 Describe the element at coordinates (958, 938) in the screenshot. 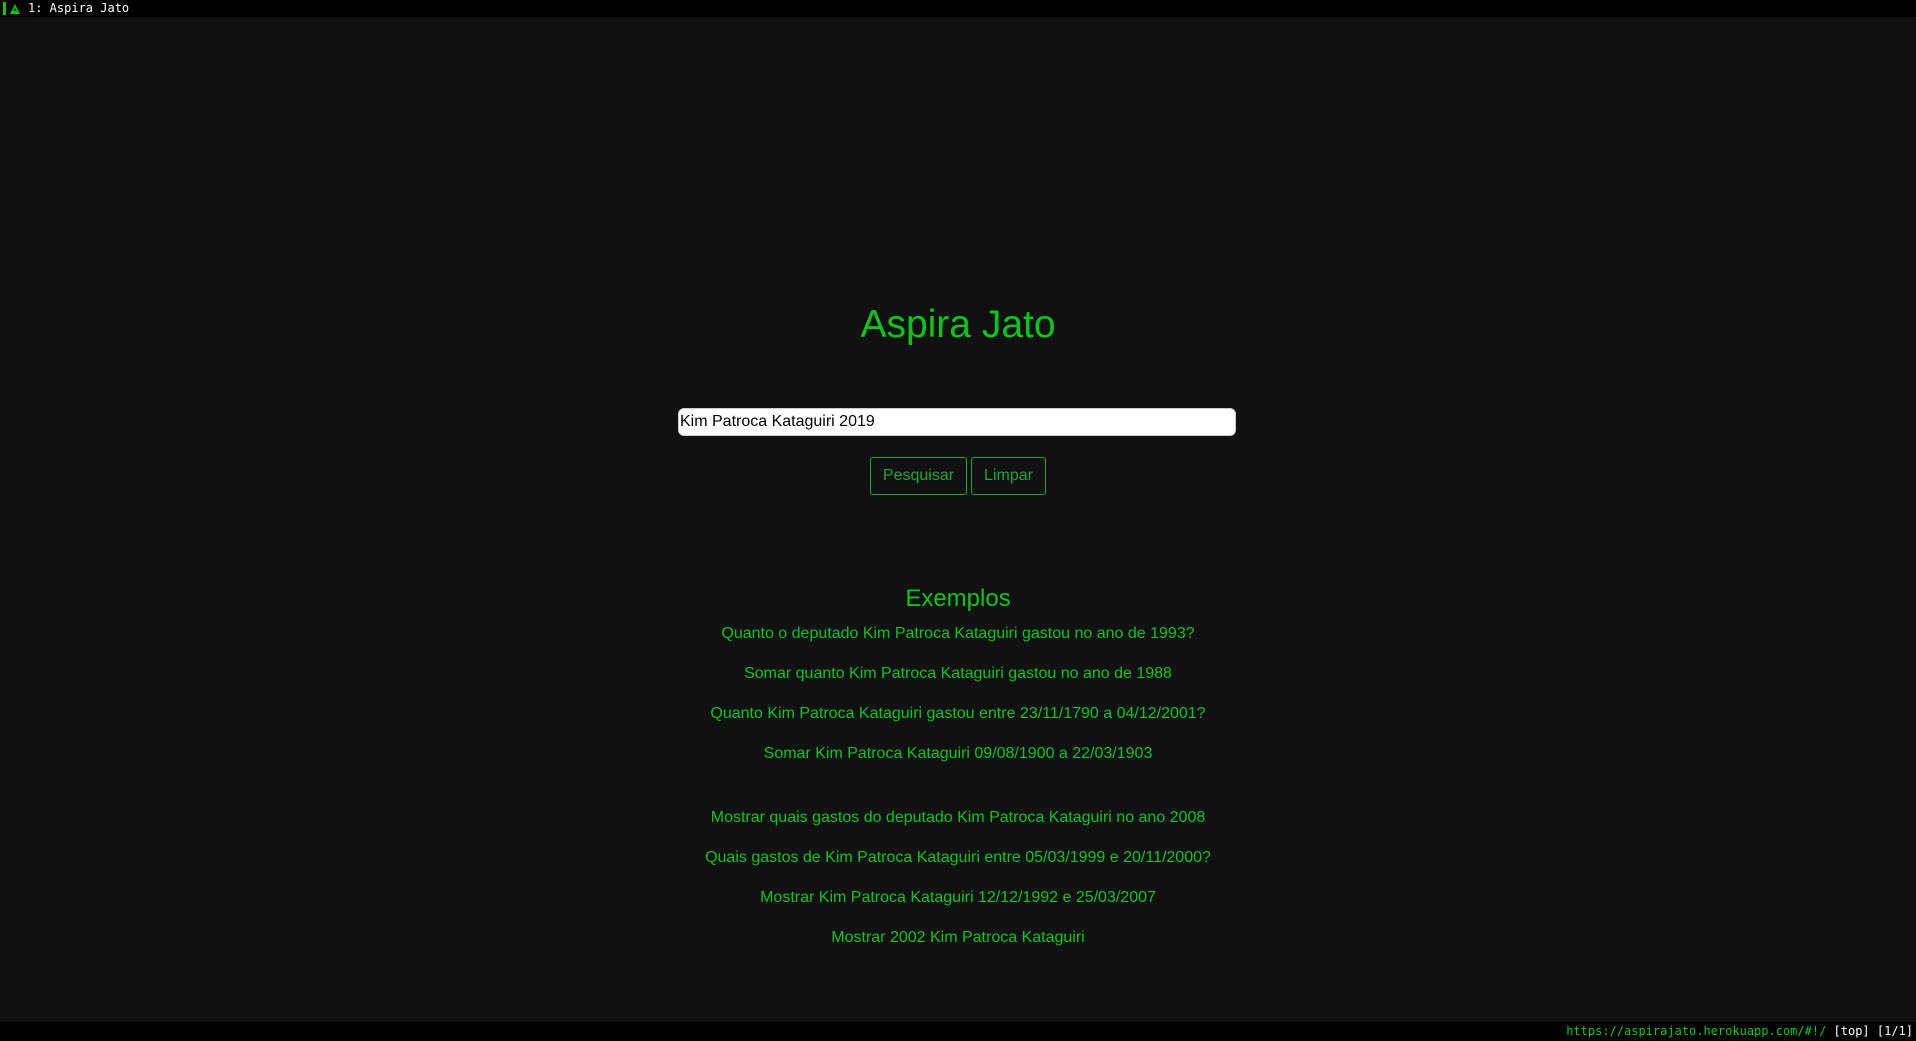

I see `example-link: Mostrar 2002 Kim Patroca Kataguiri` at that location.